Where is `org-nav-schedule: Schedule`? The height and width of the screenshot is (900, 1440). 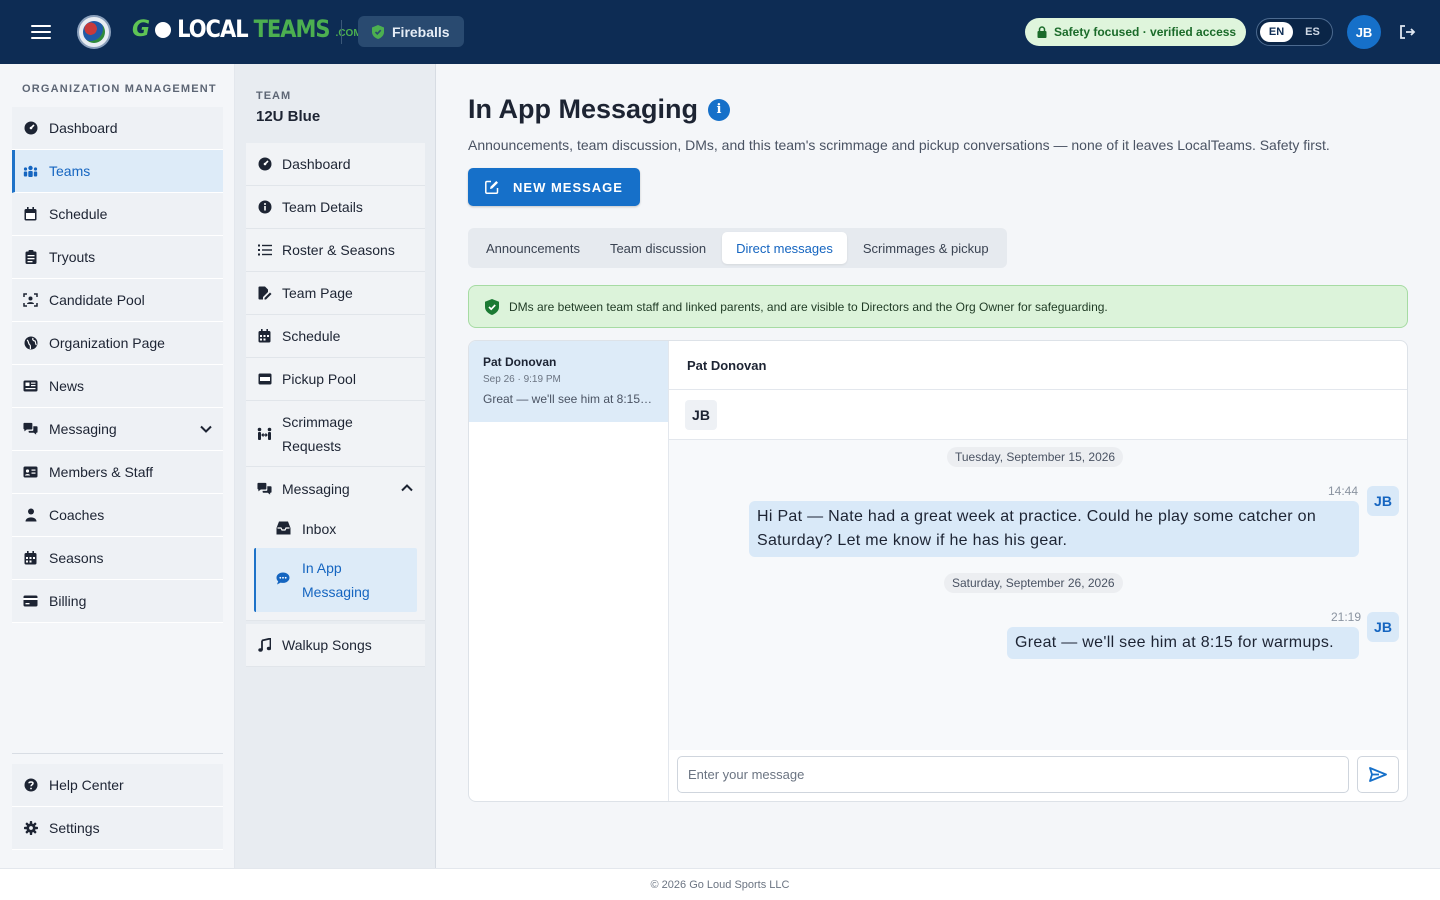
org-nav-schedule: Schedule is located at coordinates (117, 214).